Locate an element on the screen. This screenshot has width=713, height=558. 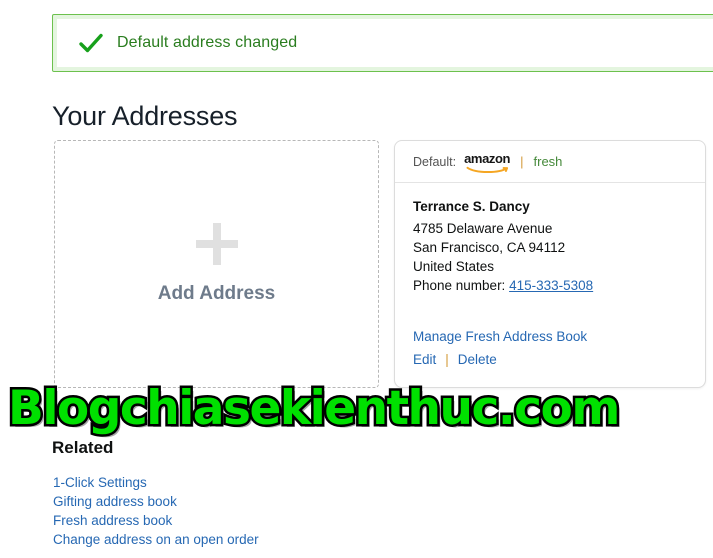
fresh-wordmark: fresh is located at coordinates (548, 161).